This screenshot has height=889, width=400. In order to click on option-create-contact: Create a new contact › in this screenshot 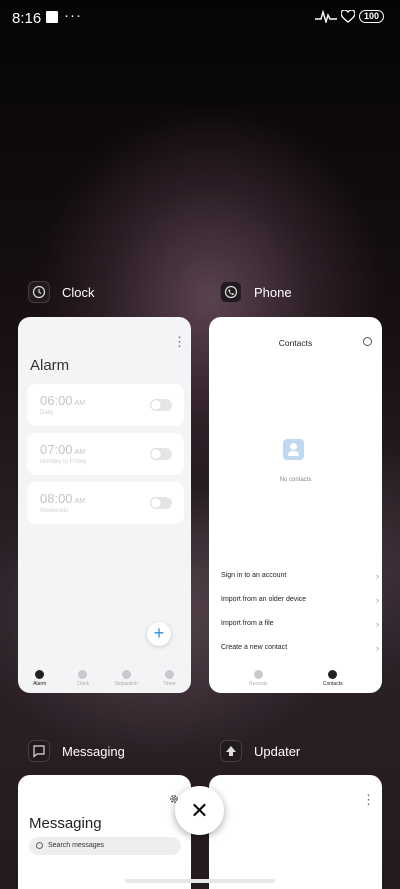, I will do `click(300, 648)`.